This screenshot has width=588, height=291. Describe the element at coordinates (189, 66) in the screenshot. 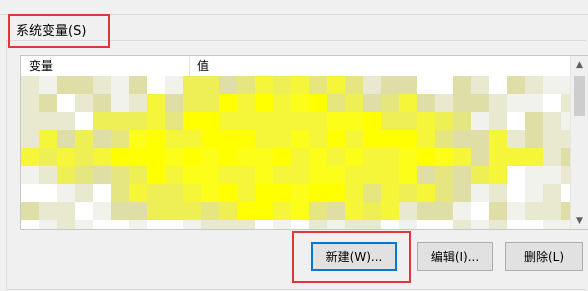

I see `column-divider` at that location.